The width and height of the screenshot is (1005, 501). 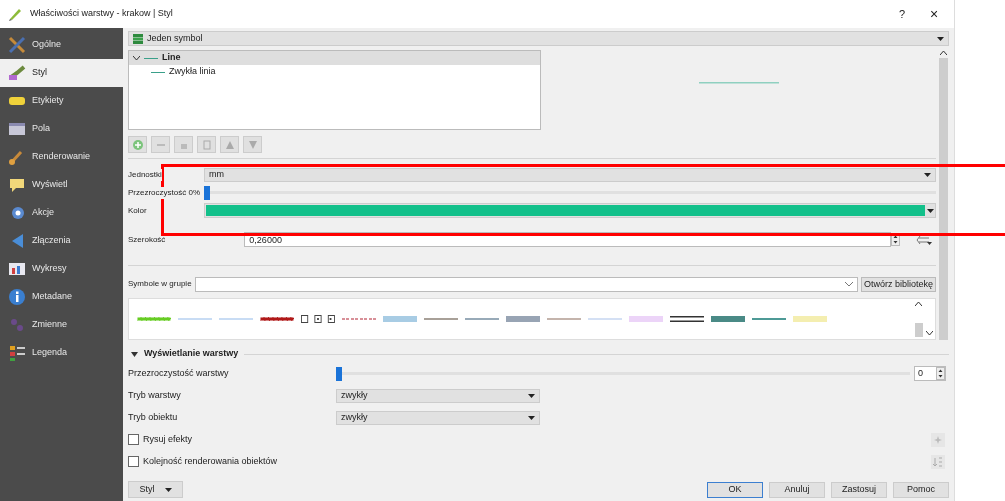 What do you see at coordinates (17, 269) in the screenshot?
I see `chart-icon` at bounding box center [17, 269].